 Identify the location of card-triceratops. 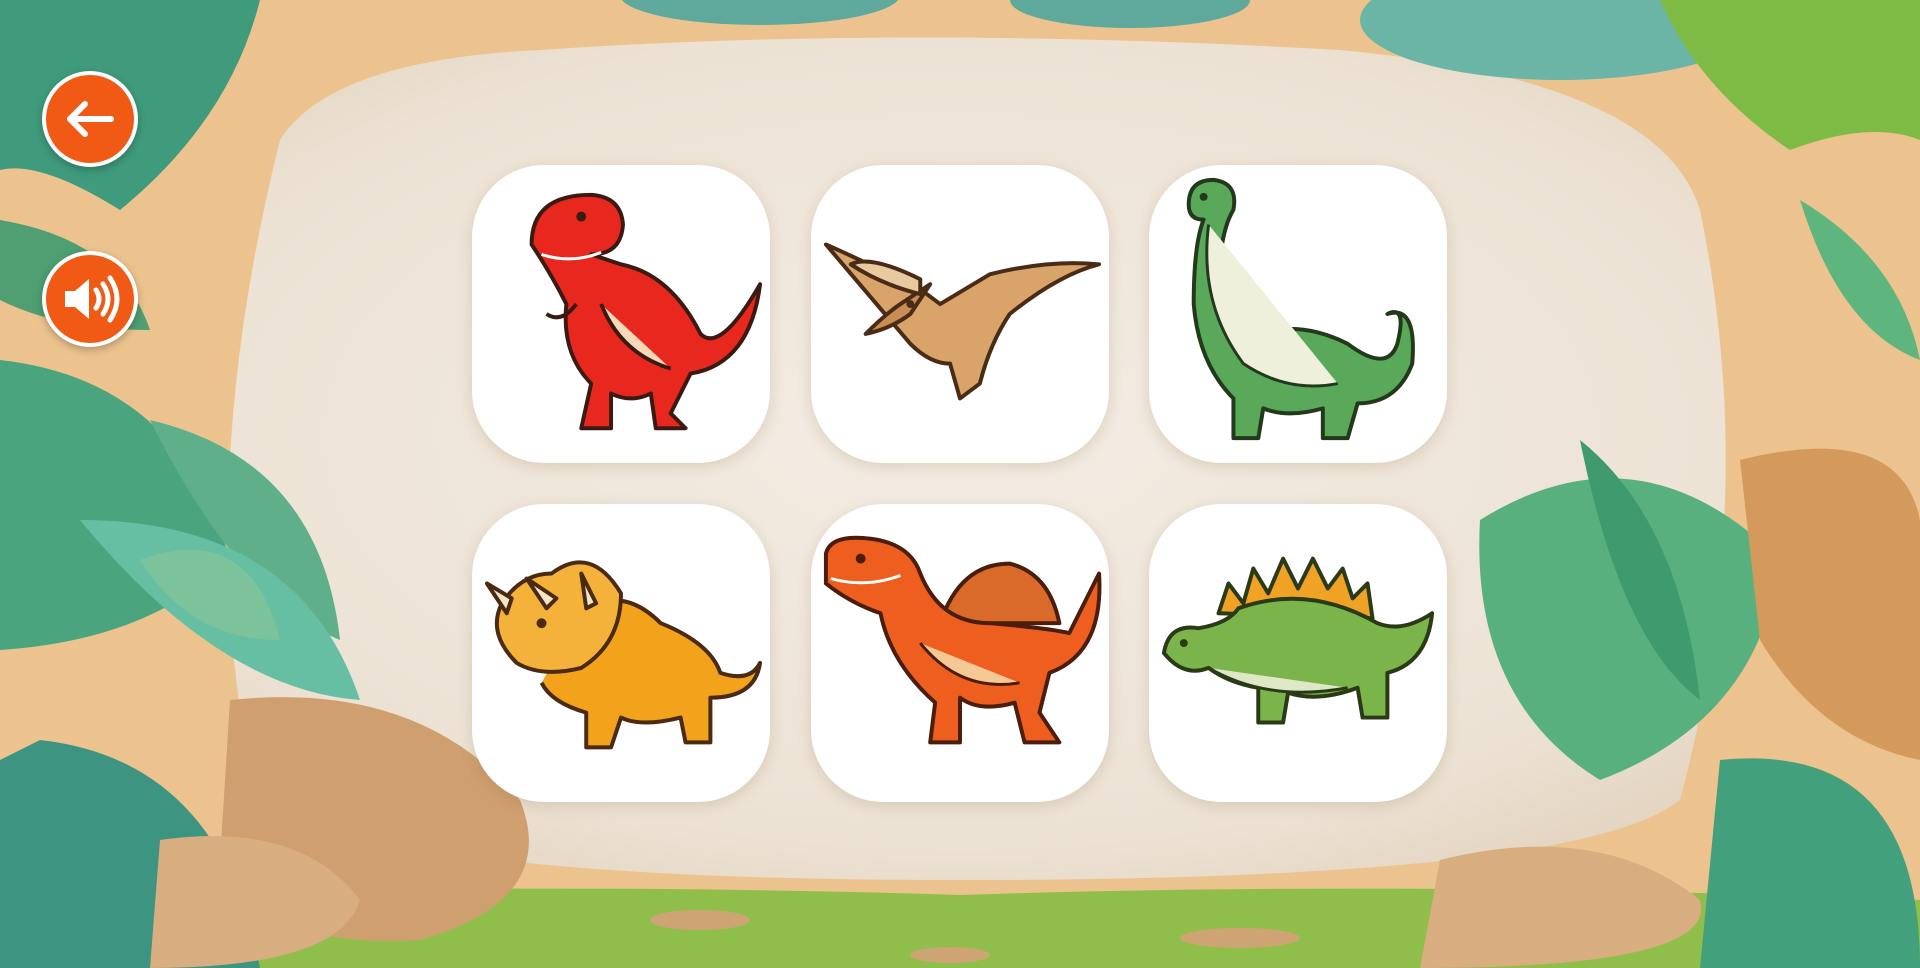
(621, 653).